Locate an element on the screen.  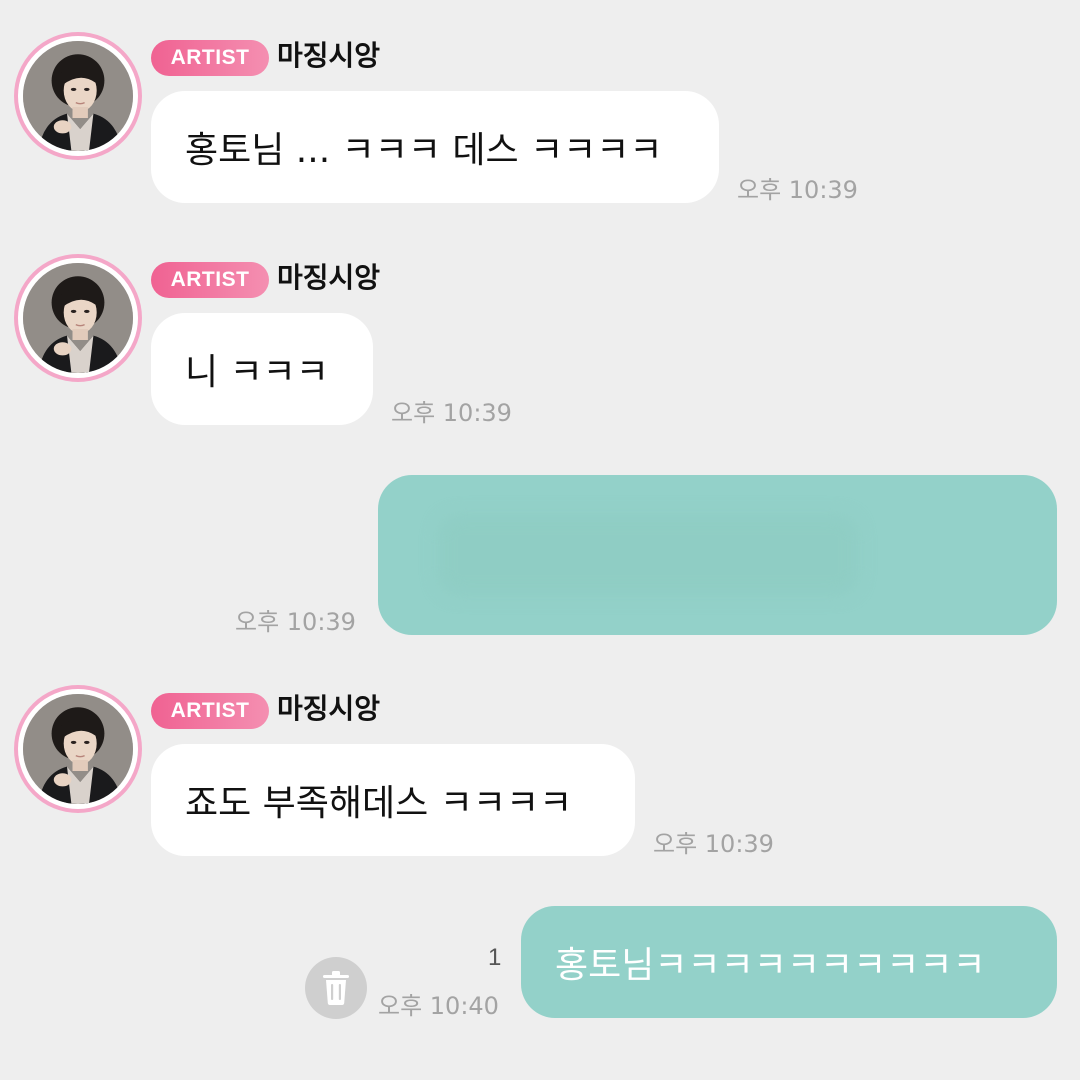
message-text: 죠도 부족해데스 ㅋㅋㅋㅋ is located at coordinates (379, 803).